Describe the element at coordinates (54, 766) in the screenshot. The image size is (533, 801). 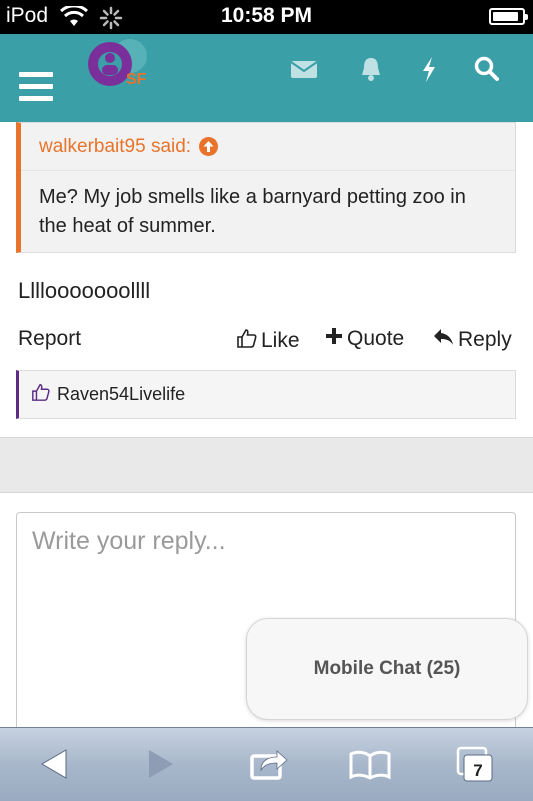
I see `back-icon` at that location.